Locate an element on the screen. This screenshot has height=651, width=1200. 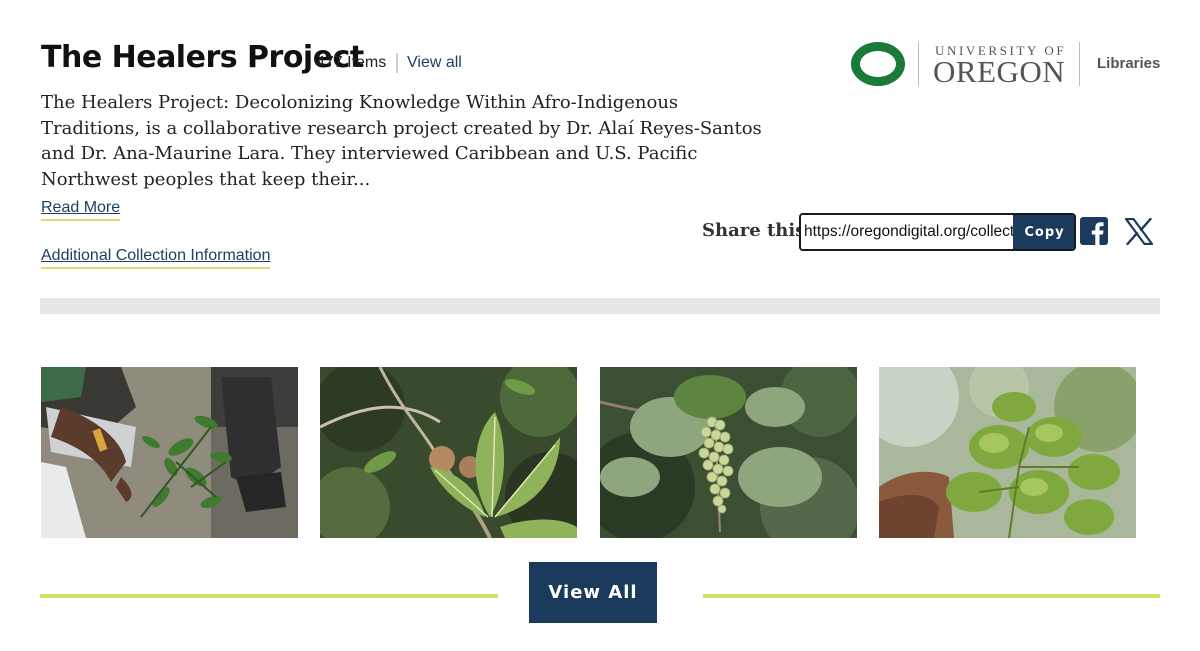
header-divider is located at coordinates (397, 63).